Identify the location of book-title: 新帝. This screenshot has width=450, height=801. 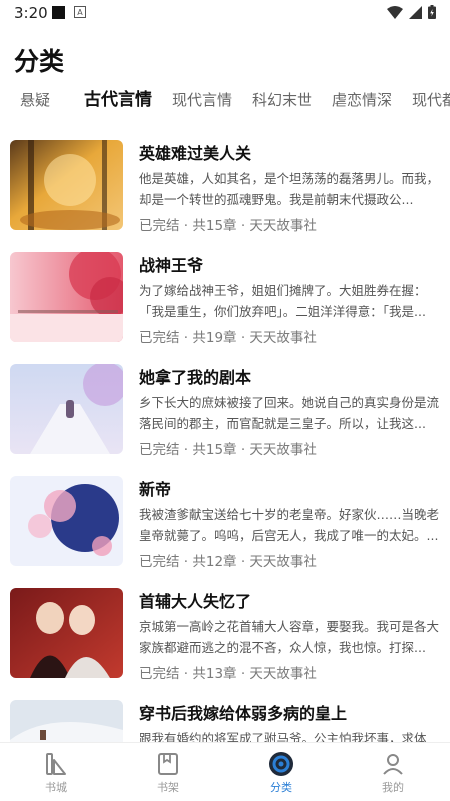
(155, 489).